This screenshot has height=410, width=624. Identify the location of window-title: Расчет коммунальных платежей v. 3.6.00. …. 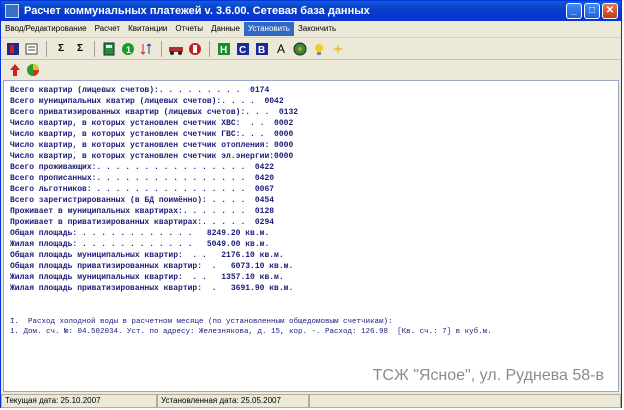
(197, 11).